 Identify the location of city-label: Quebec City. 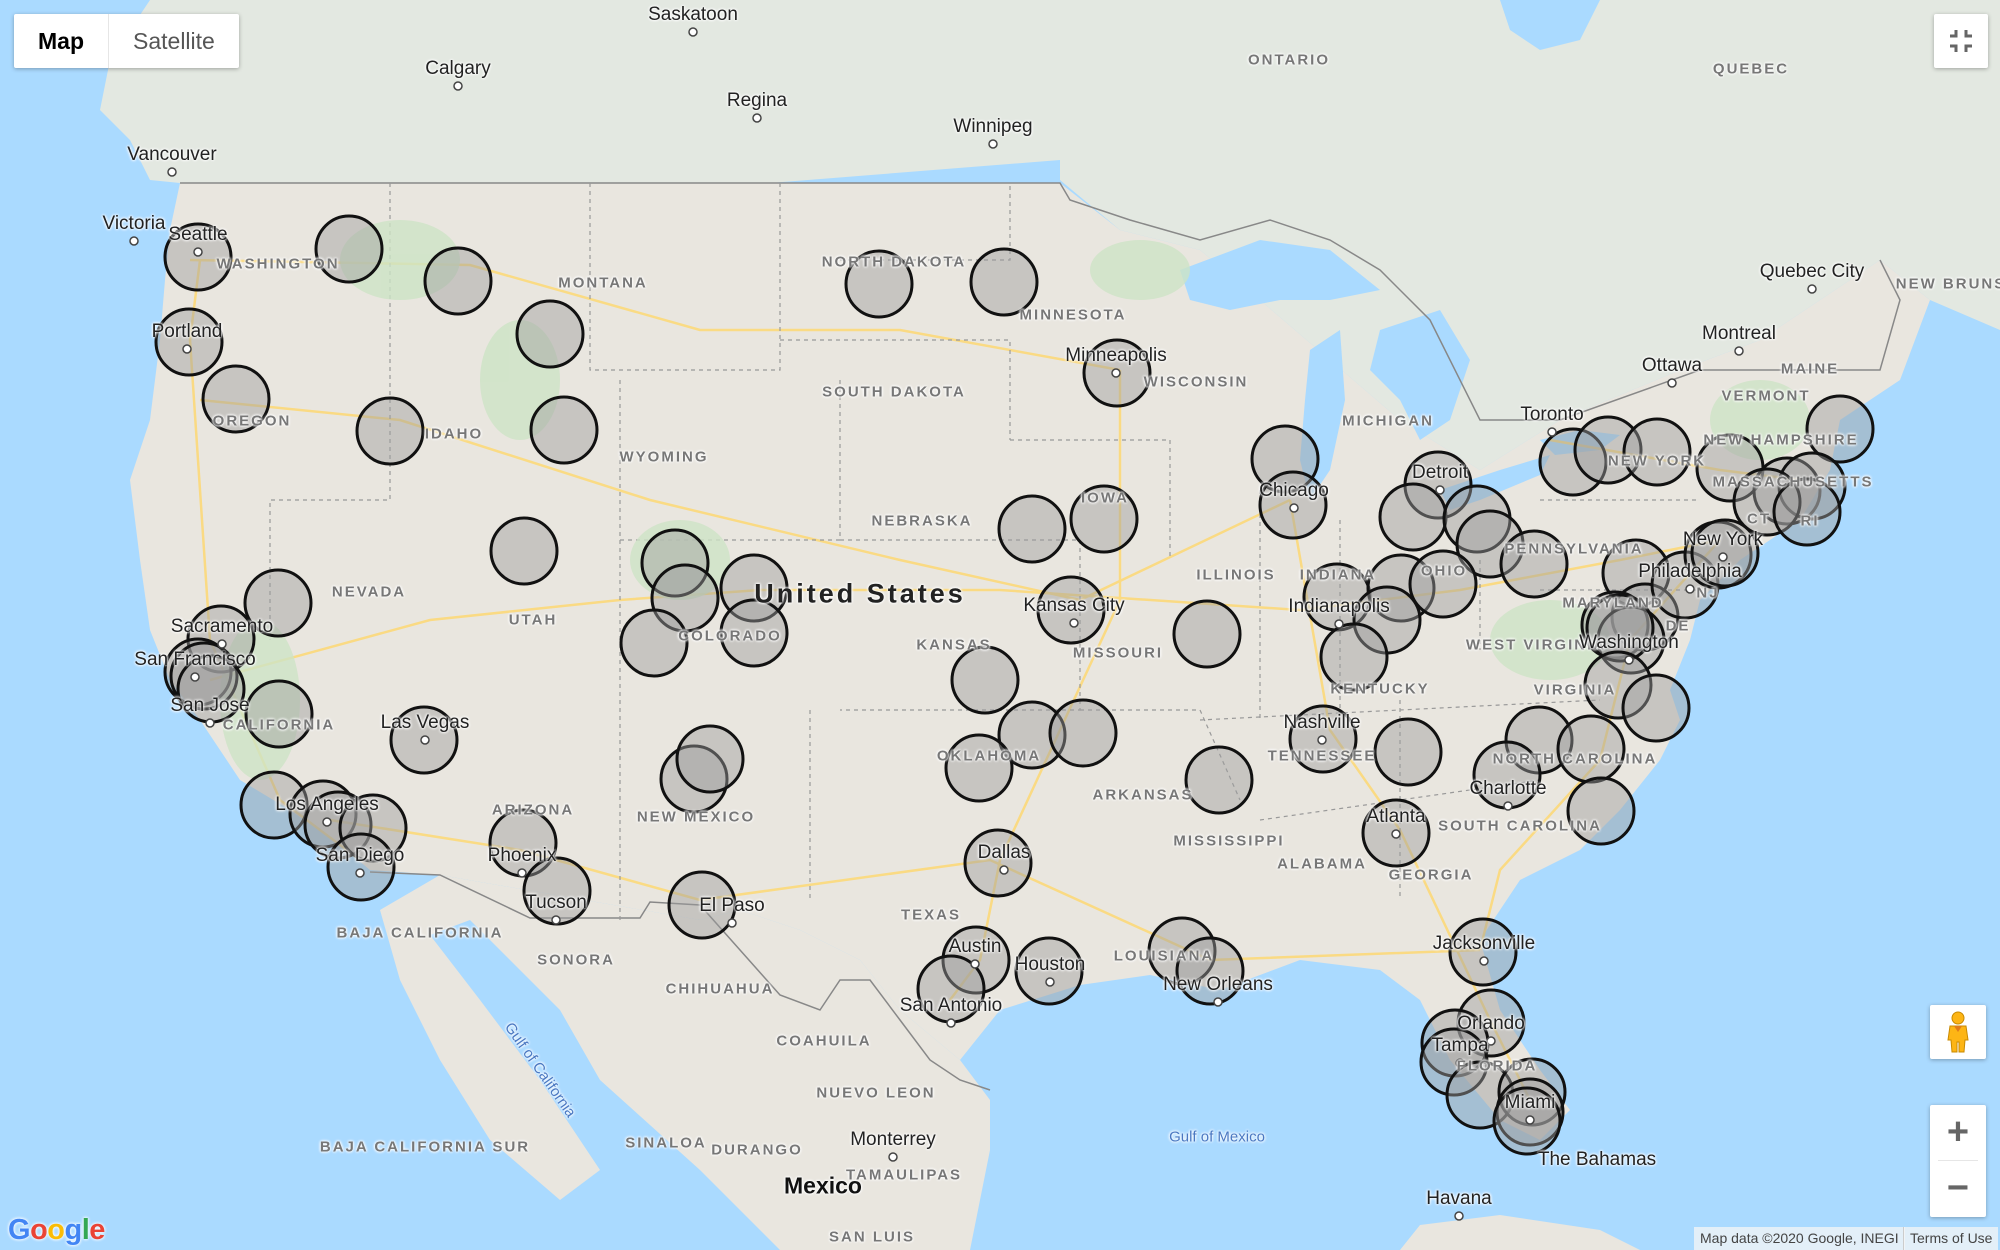
(1812, 271).